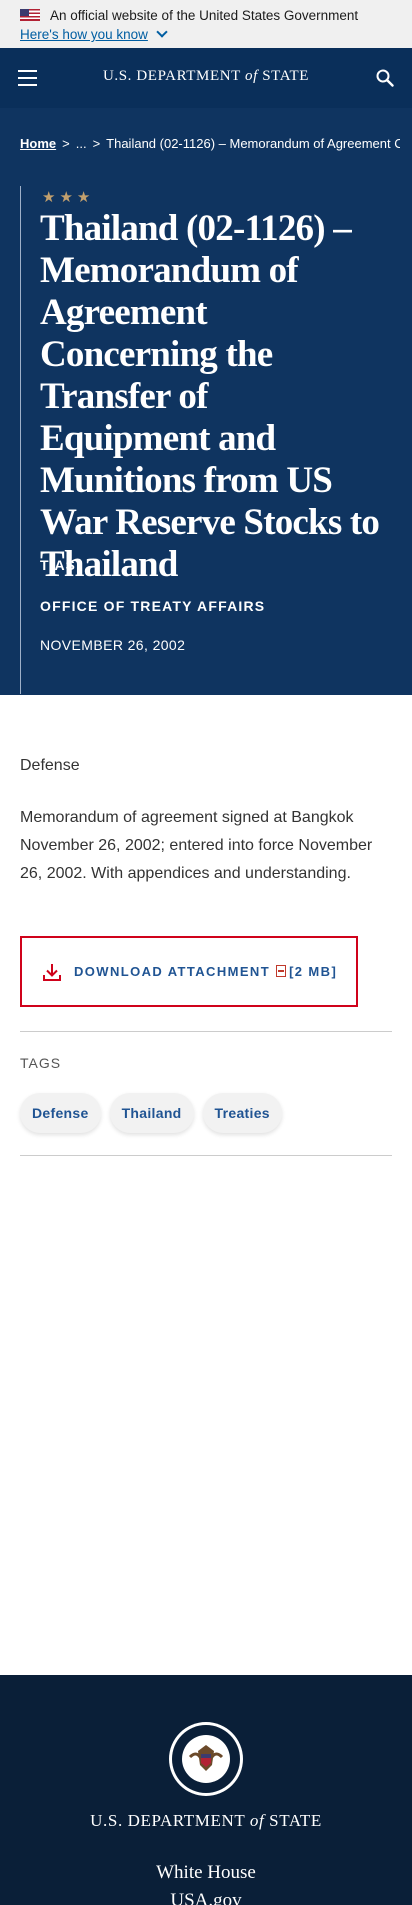 Image resolution: width=412 pixels, height=1905 pixels. Describe the element at coordinates (68, 197) in the screenshot. I see `stars-icon: ★★★` at that location.